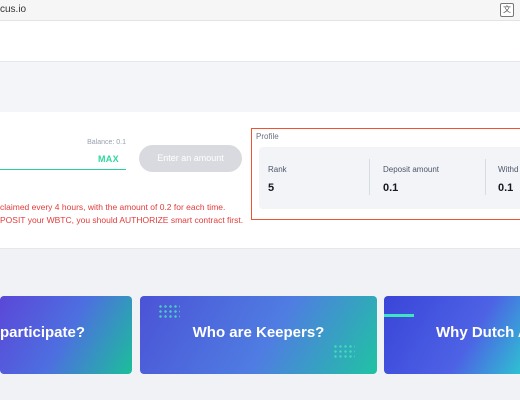 Image resolution: width=520 pixels, height=400 pixels. I want to click on banner-title: participate?, so click(43, 332).